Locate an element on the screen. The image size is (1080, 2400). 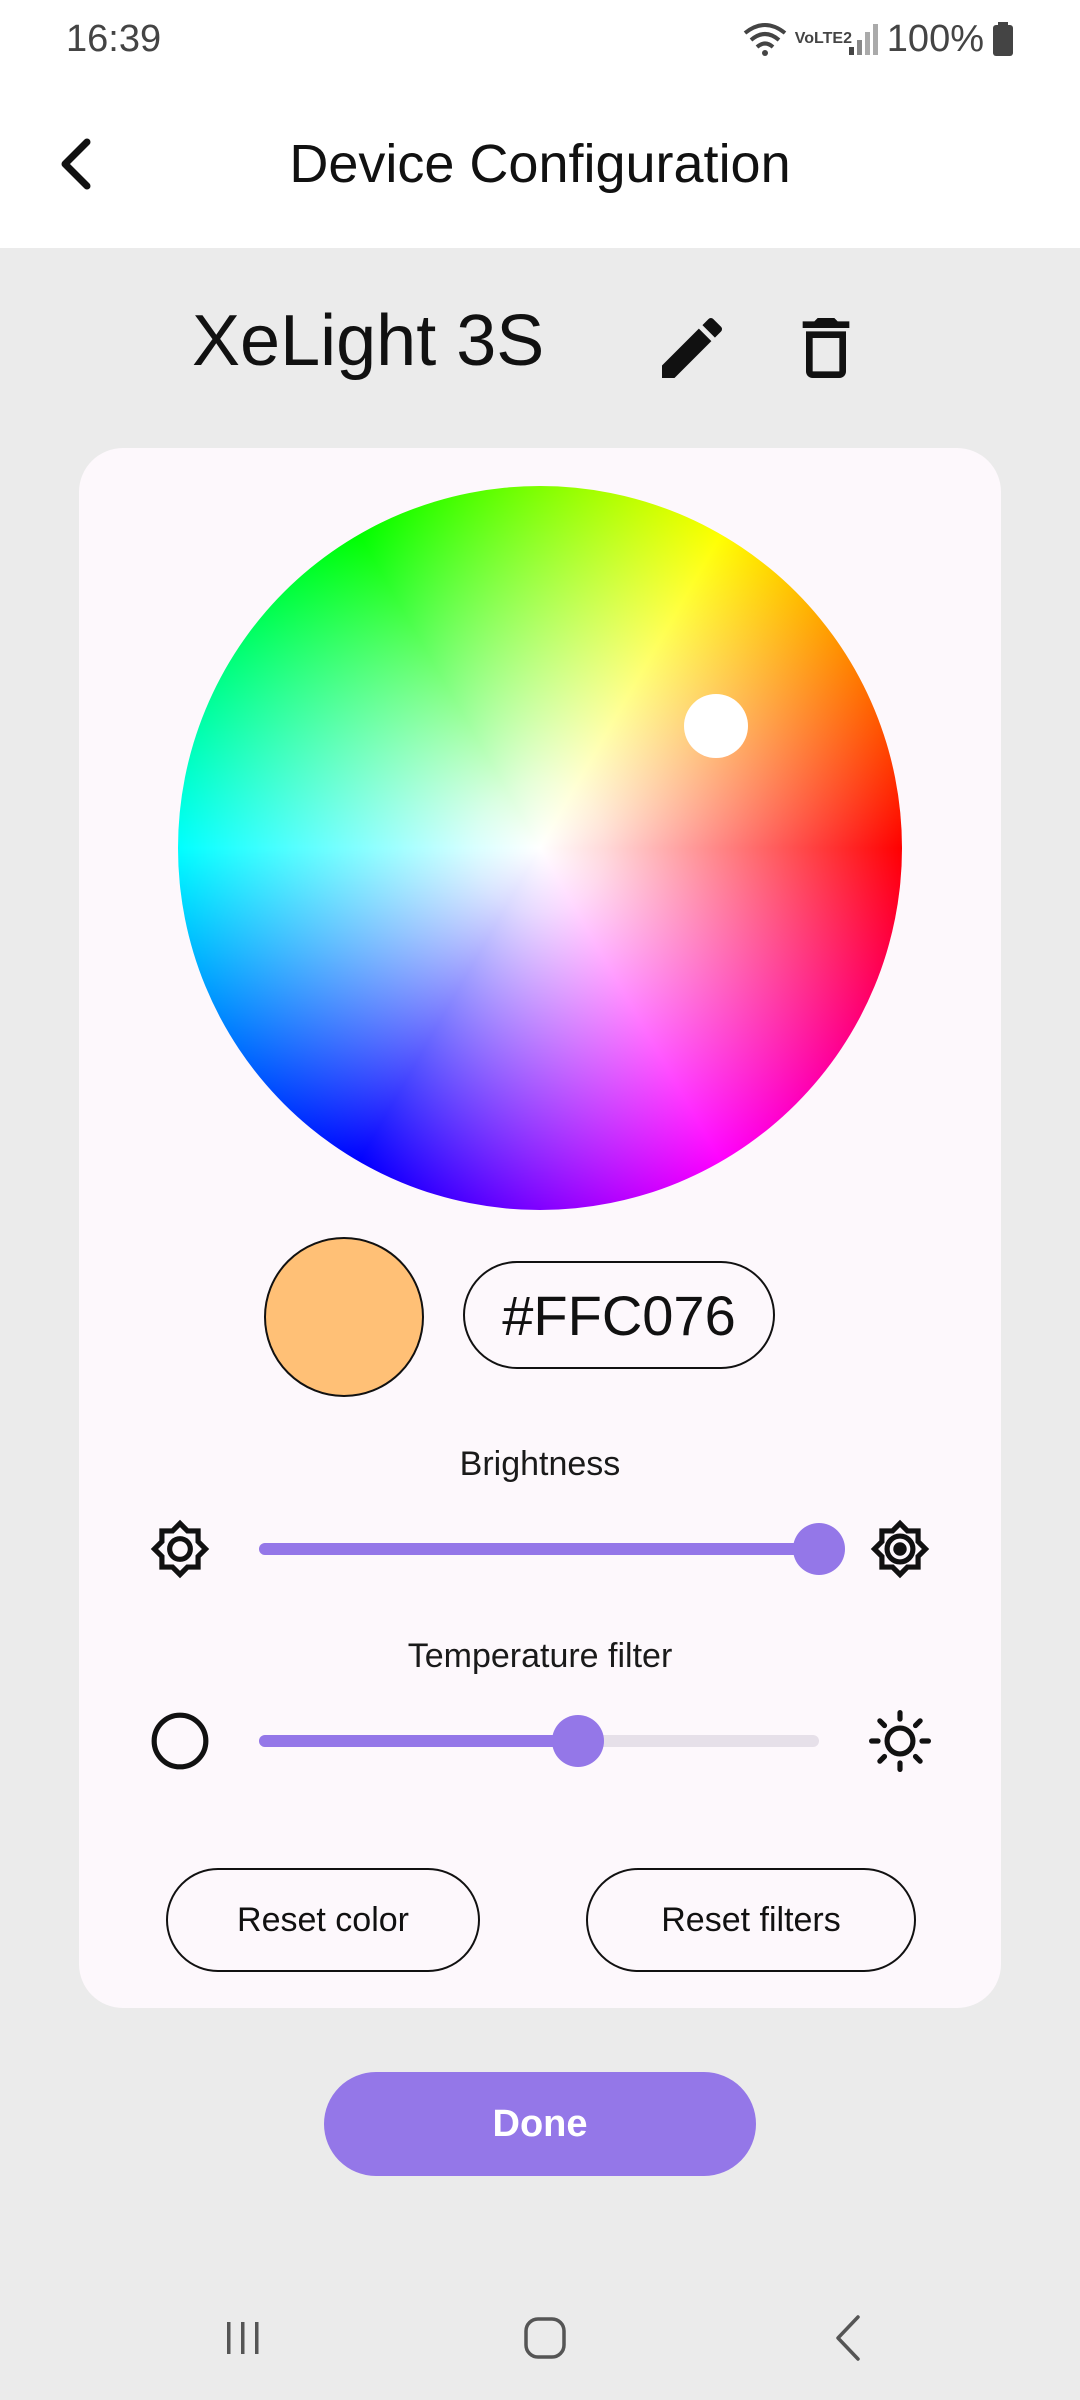
brightness-label: Brightness is located at coordinates (540, 1464).